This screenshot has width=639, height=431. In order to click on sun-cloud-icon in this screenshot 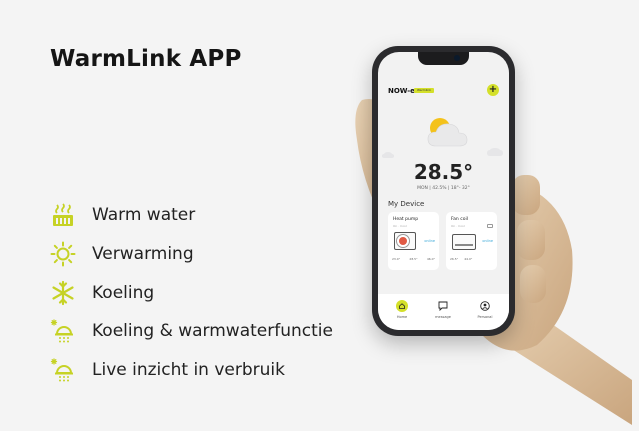, I will do `click(447, 132)`.